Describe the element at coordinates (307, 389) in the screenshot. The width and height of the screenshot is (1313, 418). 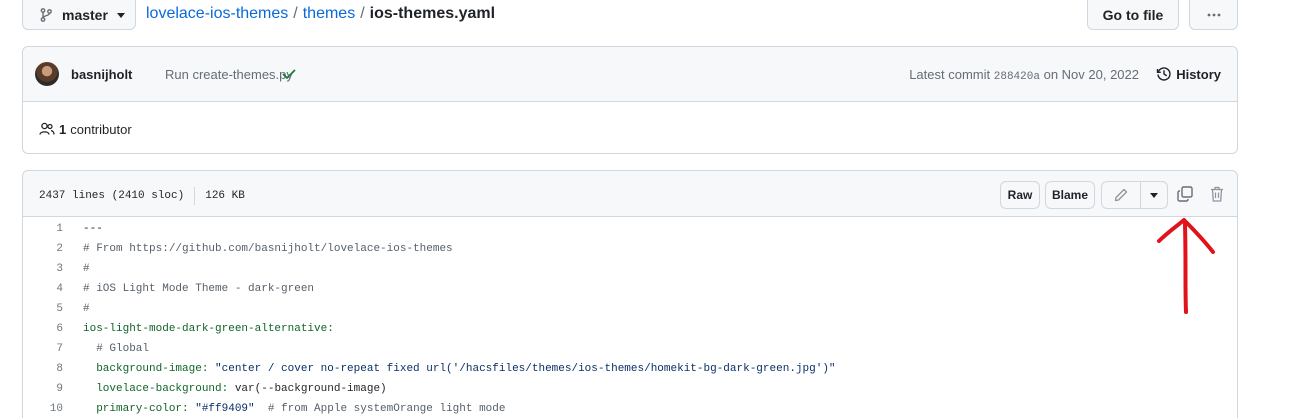
I see `yaml-value: var(--background-image)` at that location.